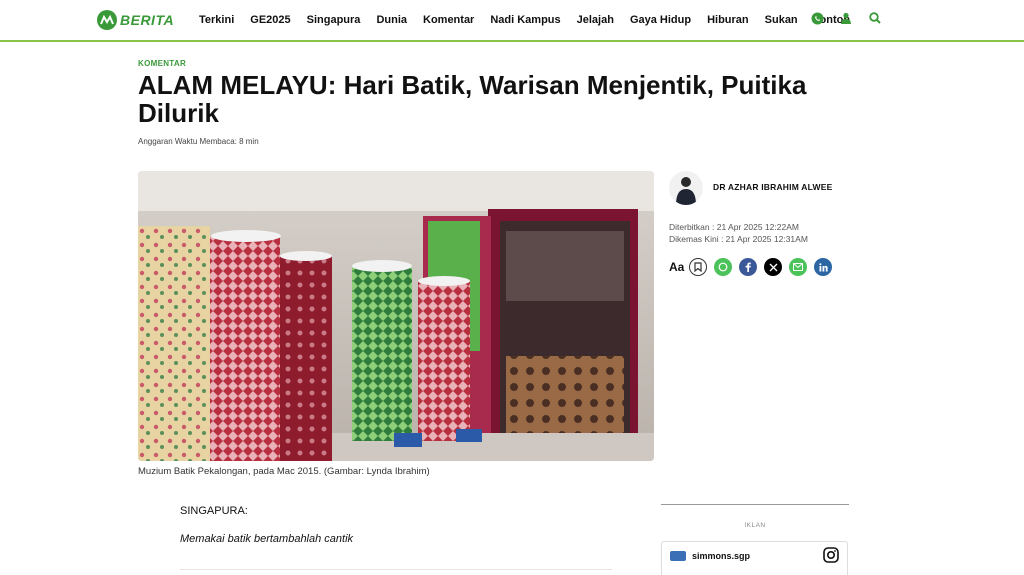 This screenshot has height=575, width=1024. What do you see at coordinates (754, 558) in the screenshot?
I see `ad-card: simmons.sgp` at bounding box center [754, 558].